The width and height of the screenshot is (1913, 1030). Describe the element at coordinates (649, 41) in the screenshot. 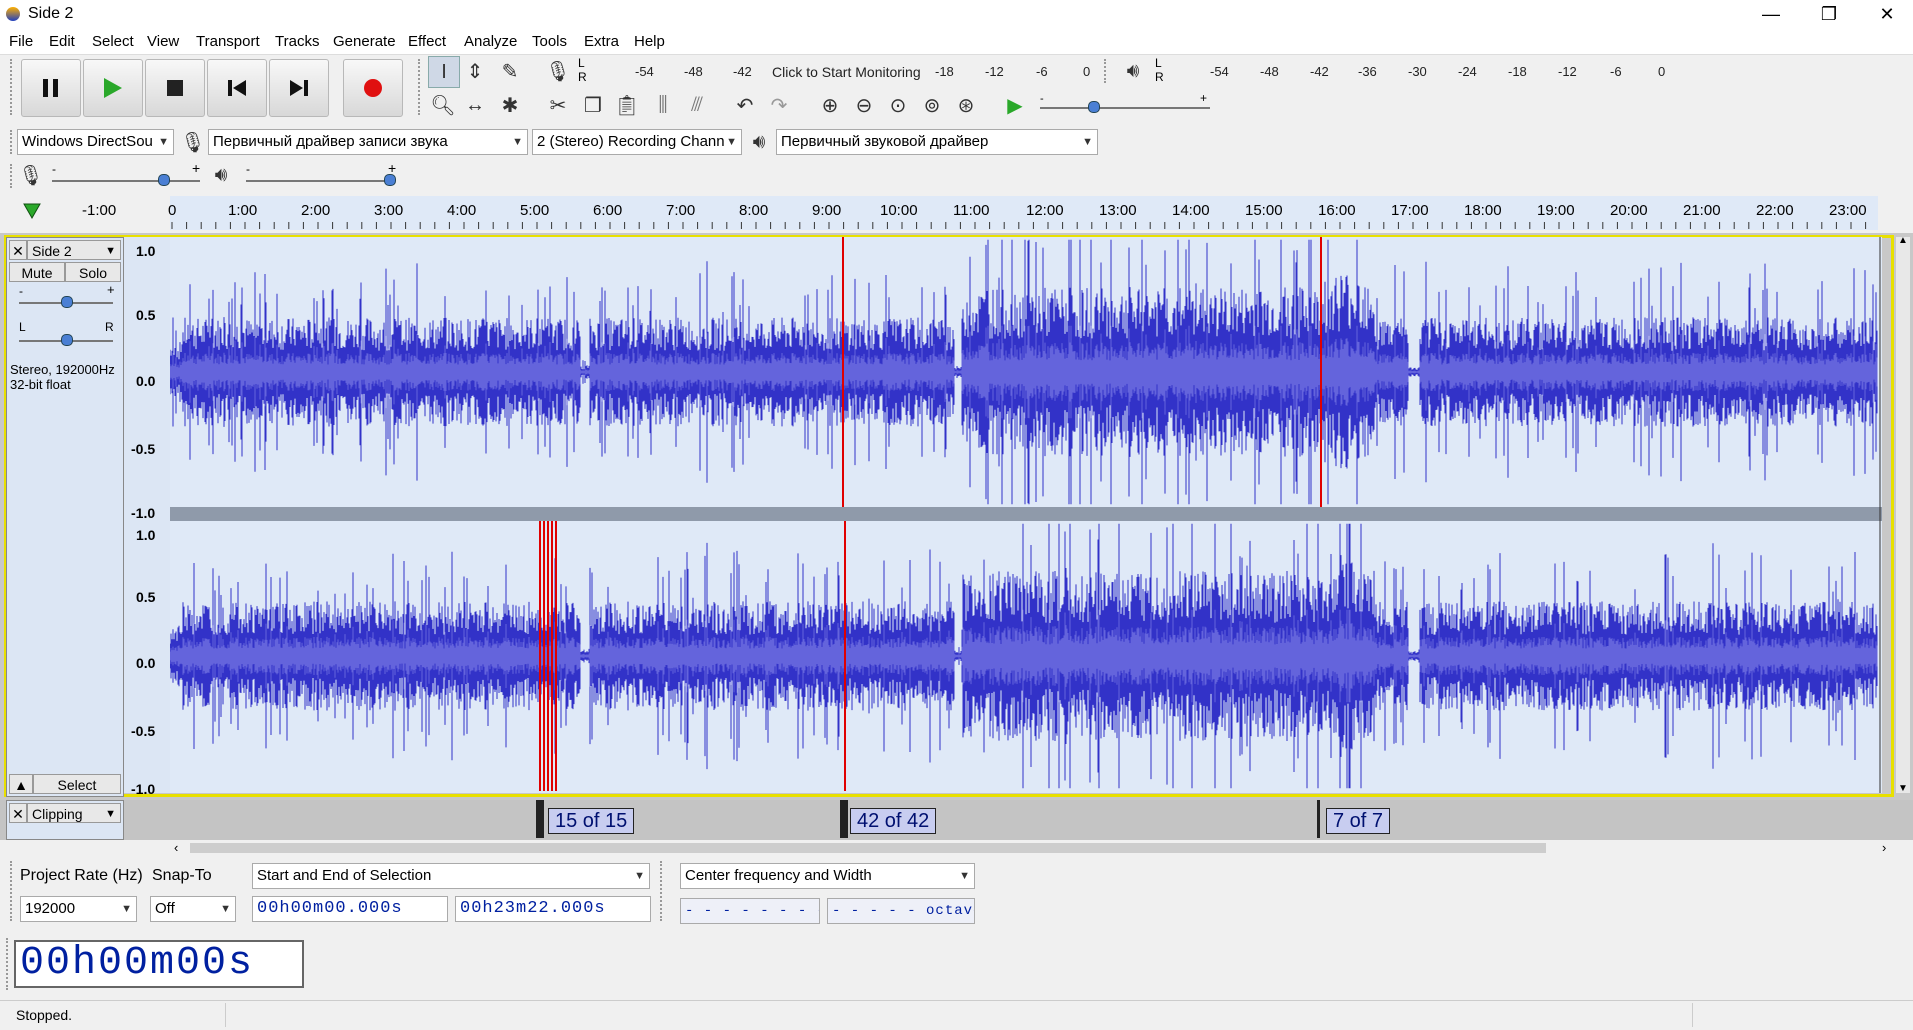

I see `menu-help: Help` at that location.